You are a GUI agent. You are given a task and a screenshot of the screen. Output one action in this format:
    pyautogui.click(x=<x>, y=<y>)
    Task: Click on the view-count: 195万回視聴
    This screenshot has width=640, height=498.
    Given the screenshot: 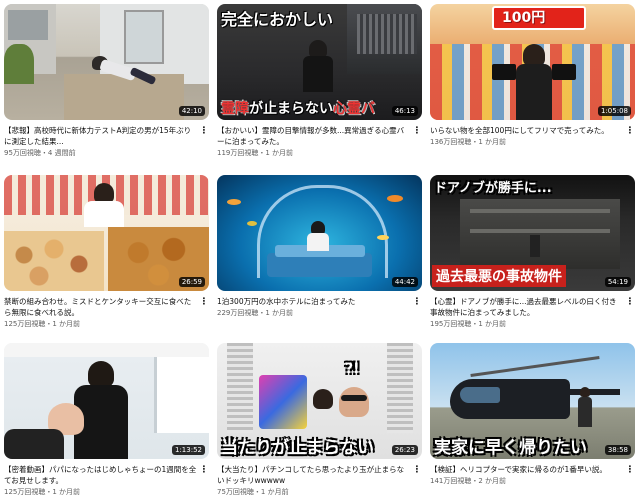 What is the action you would take?
    pyautogui.click(x=451, y=324)
    